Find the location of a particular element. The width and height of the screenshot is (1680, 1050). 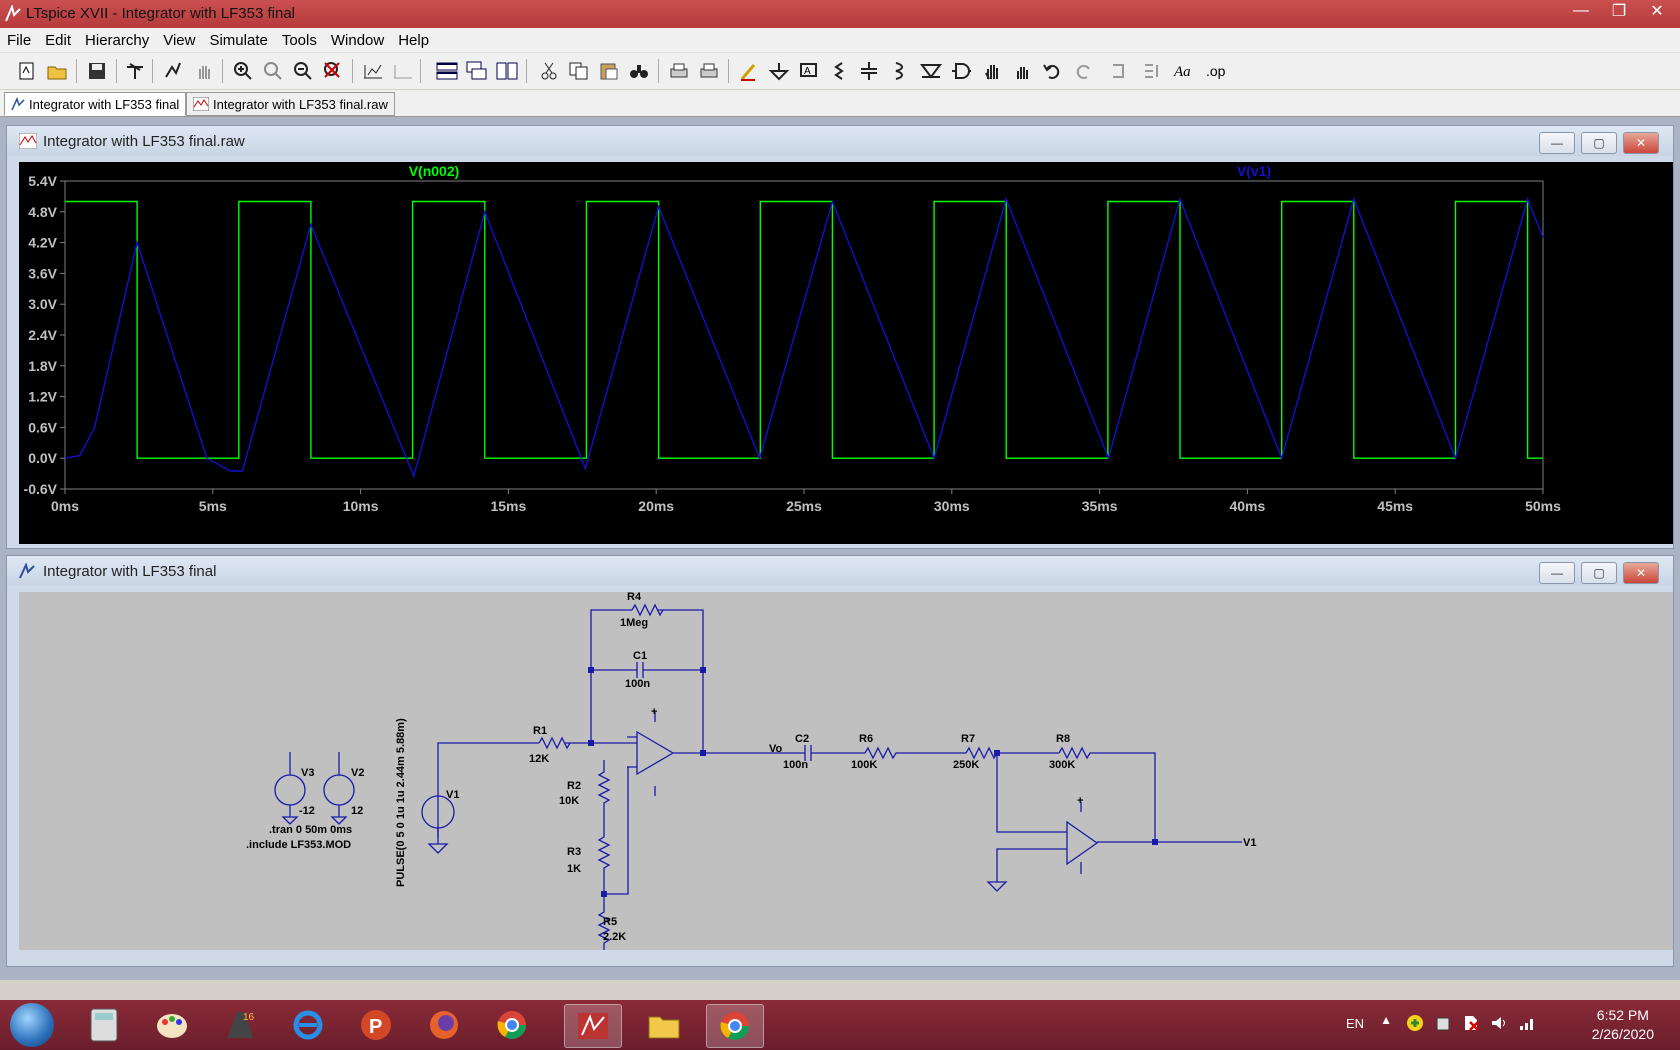

clock: 6:52 PM 2/26/2020 is located at coordinates (1623, 1025).